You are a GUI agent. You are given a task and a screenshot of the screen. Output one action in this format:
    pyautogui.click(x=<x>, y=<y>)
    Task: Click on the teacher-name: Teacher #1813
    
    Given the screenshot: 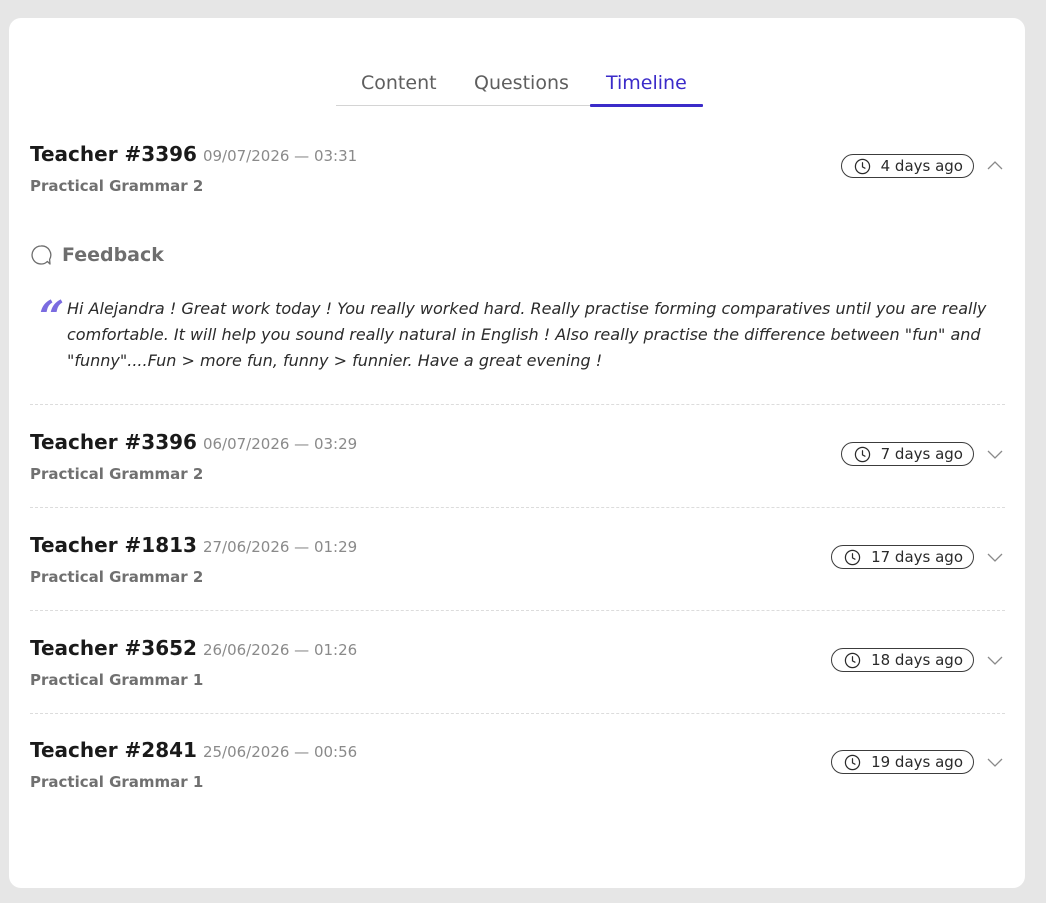 What is the action you would take?
    pyautogui.click(x=113, y=545)
    